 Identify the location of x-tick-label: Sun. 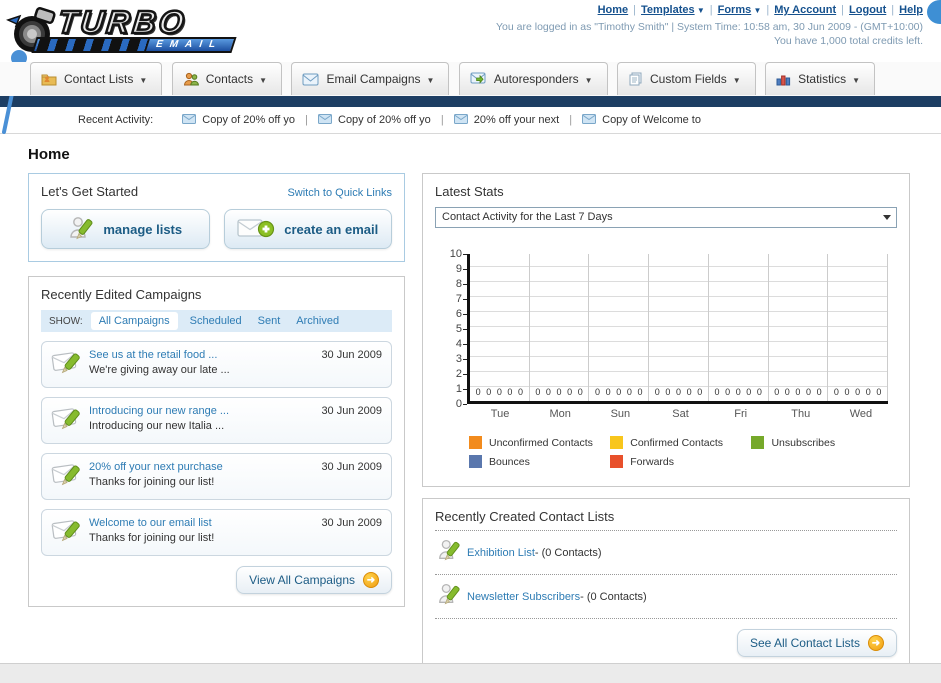
(620, 414).